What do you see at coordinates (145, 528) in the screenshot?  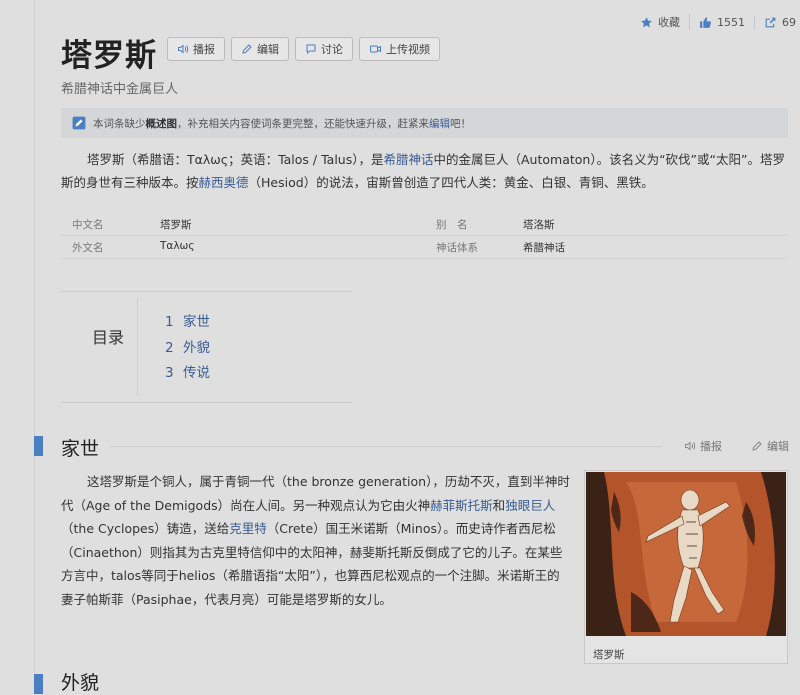 I see `body-text-3: （the Cyclopes）铸造，送给` at bounding box center [145, 528].